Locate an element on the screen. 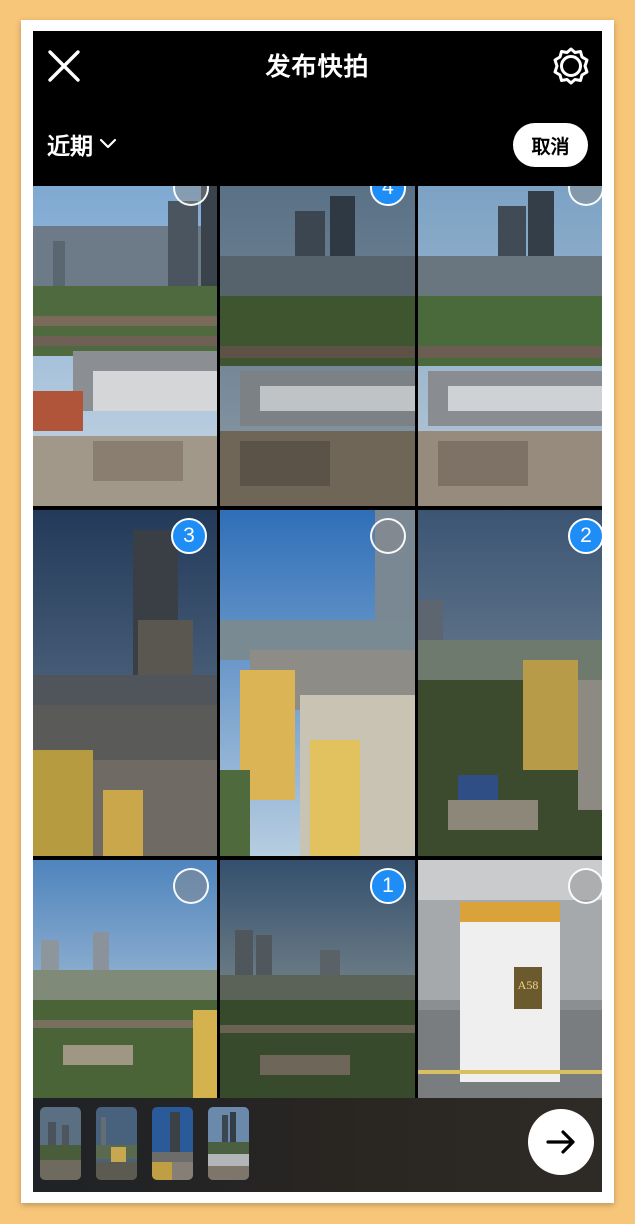 Image resolution: width=635 pixels, height=1224 pixels. next-button is located at coordinates (561, 1142).